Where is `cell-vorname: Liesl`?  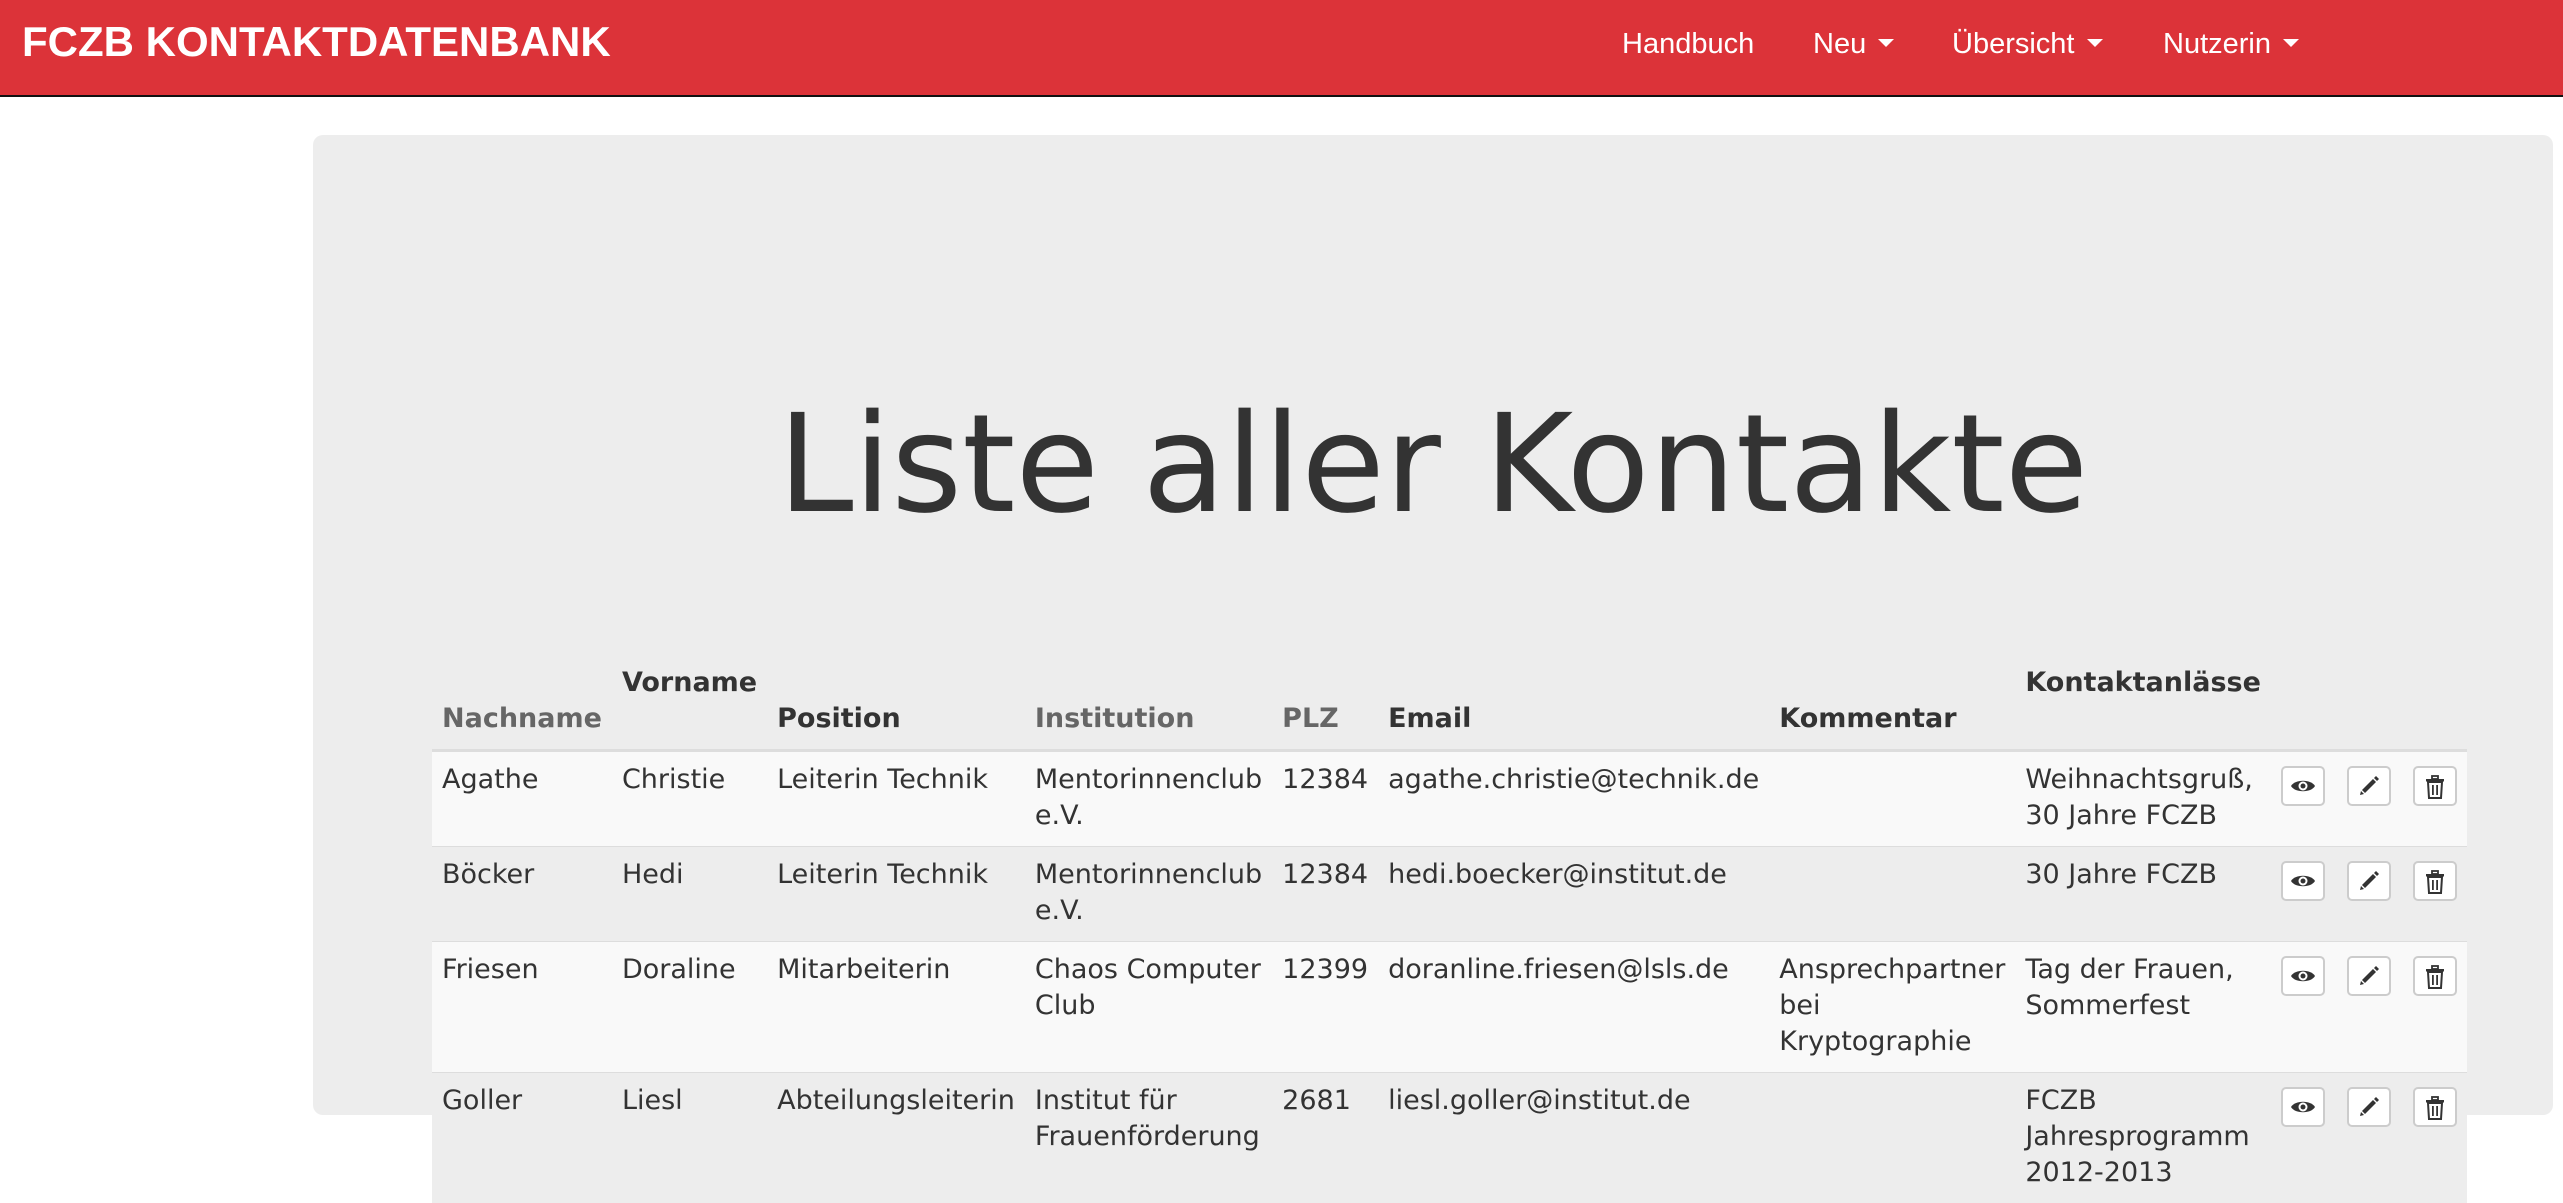
cell-vorname: Liesl is located at coordinates (689, 1138).